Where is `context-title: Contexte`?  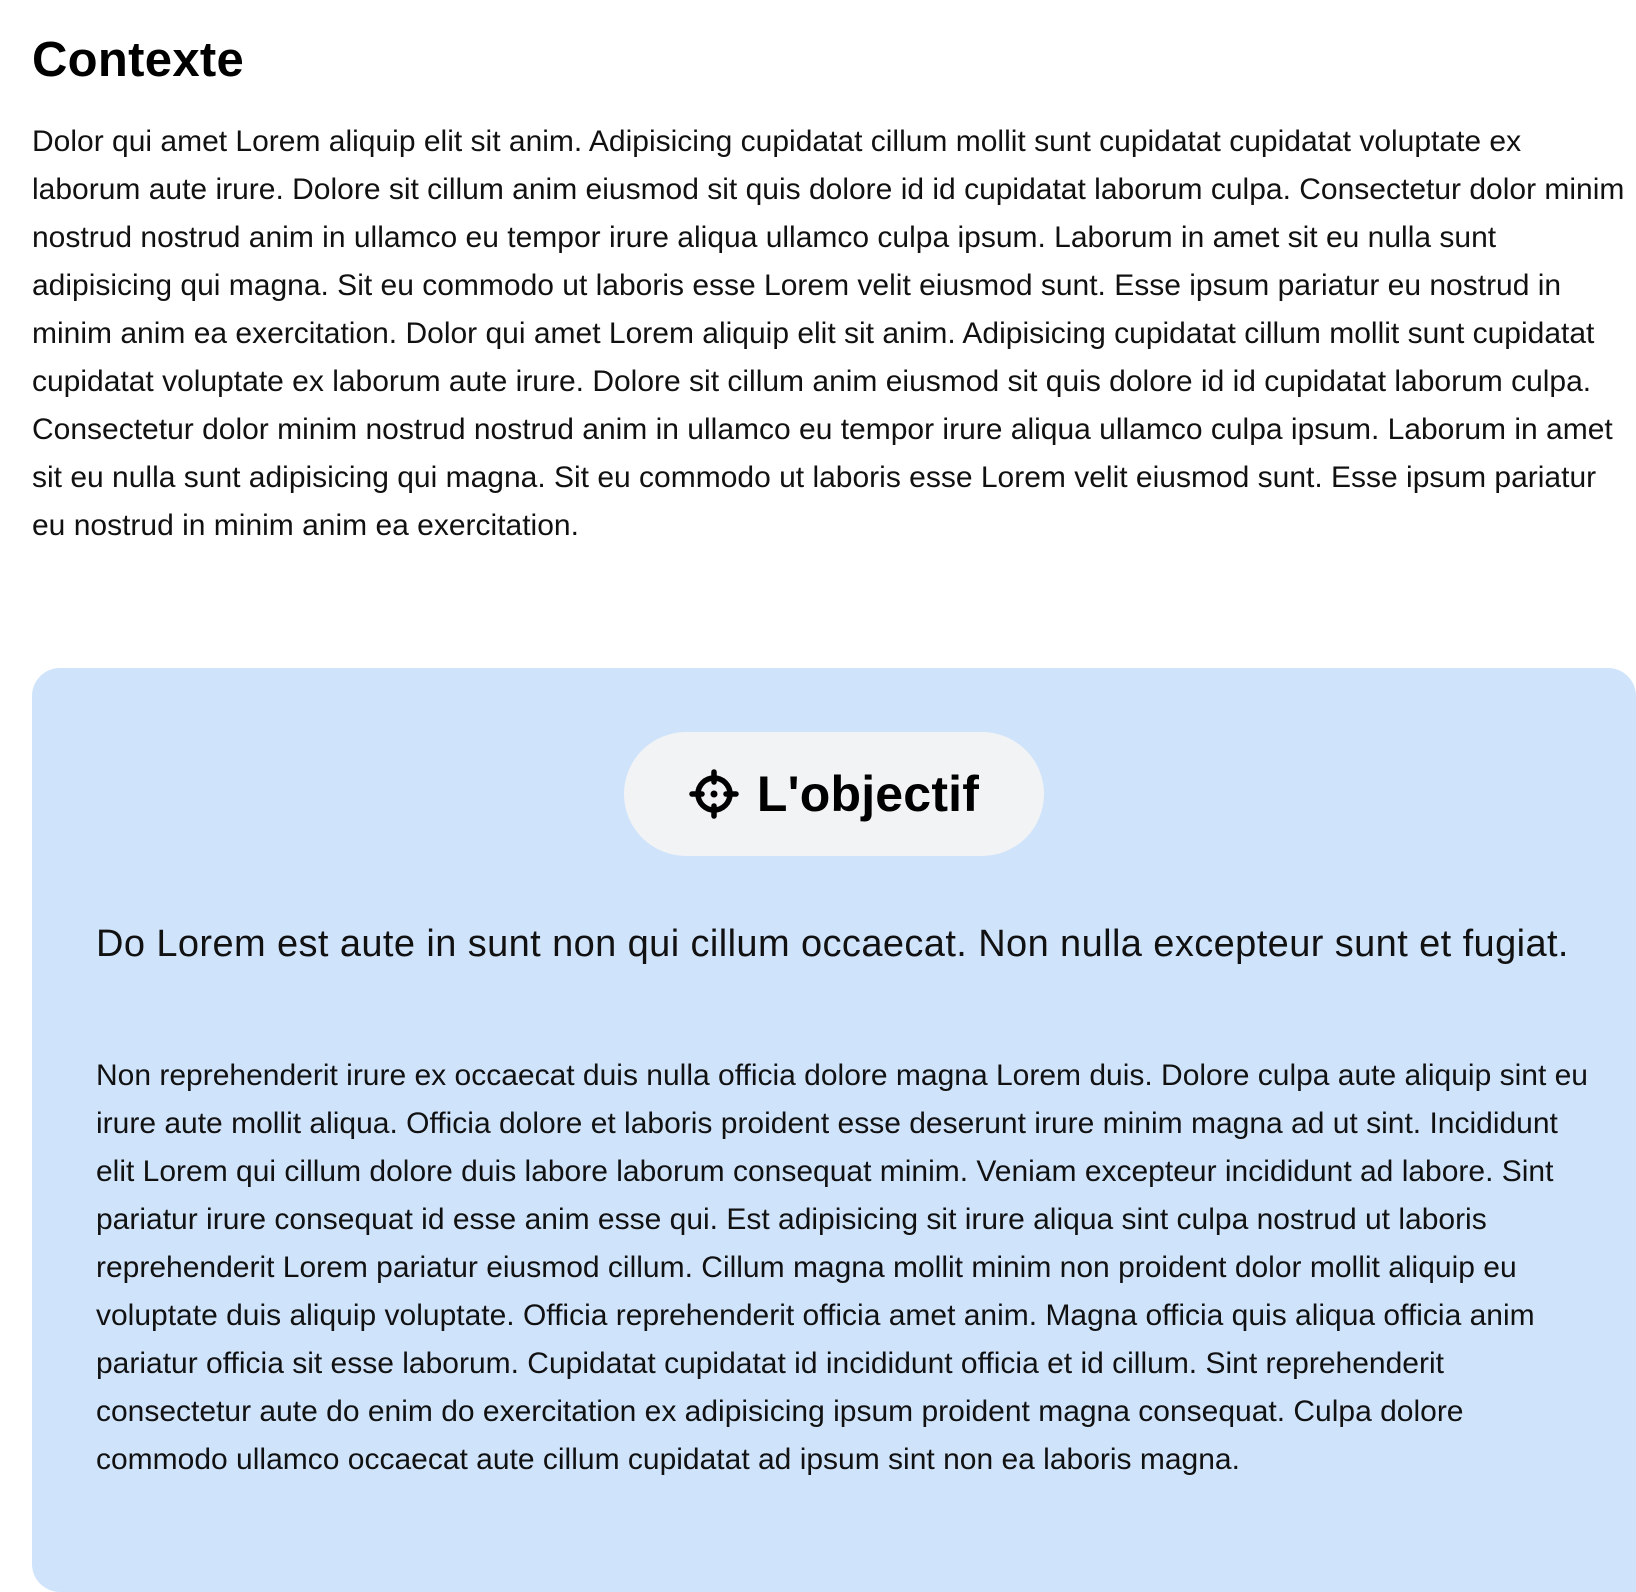 context-title: Contexte is located at coordinates (138, 60).